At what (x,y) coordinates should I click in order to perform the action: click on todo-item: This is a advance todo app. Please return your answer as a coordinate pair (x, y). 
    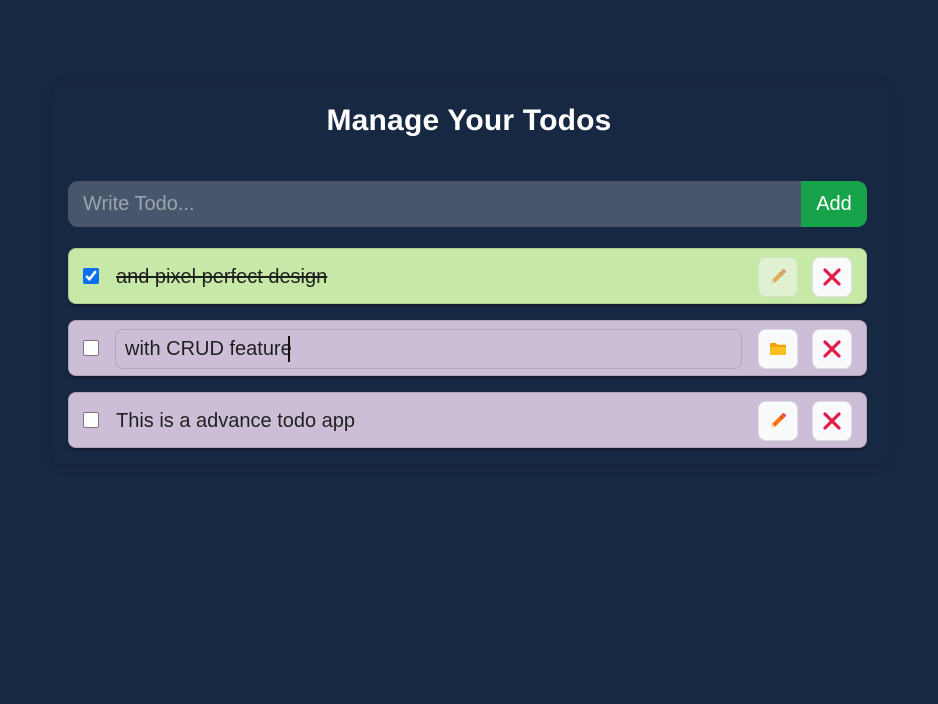
    Looking at the image, I should click on (467, 420).